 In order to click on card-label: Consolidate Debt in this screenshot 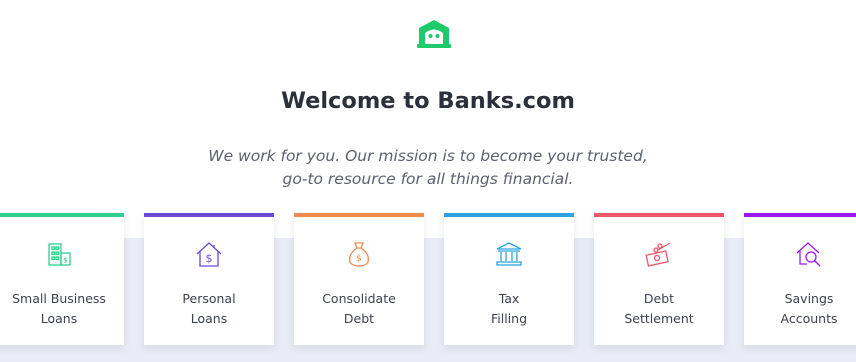, I will do `click(359, 309)`.